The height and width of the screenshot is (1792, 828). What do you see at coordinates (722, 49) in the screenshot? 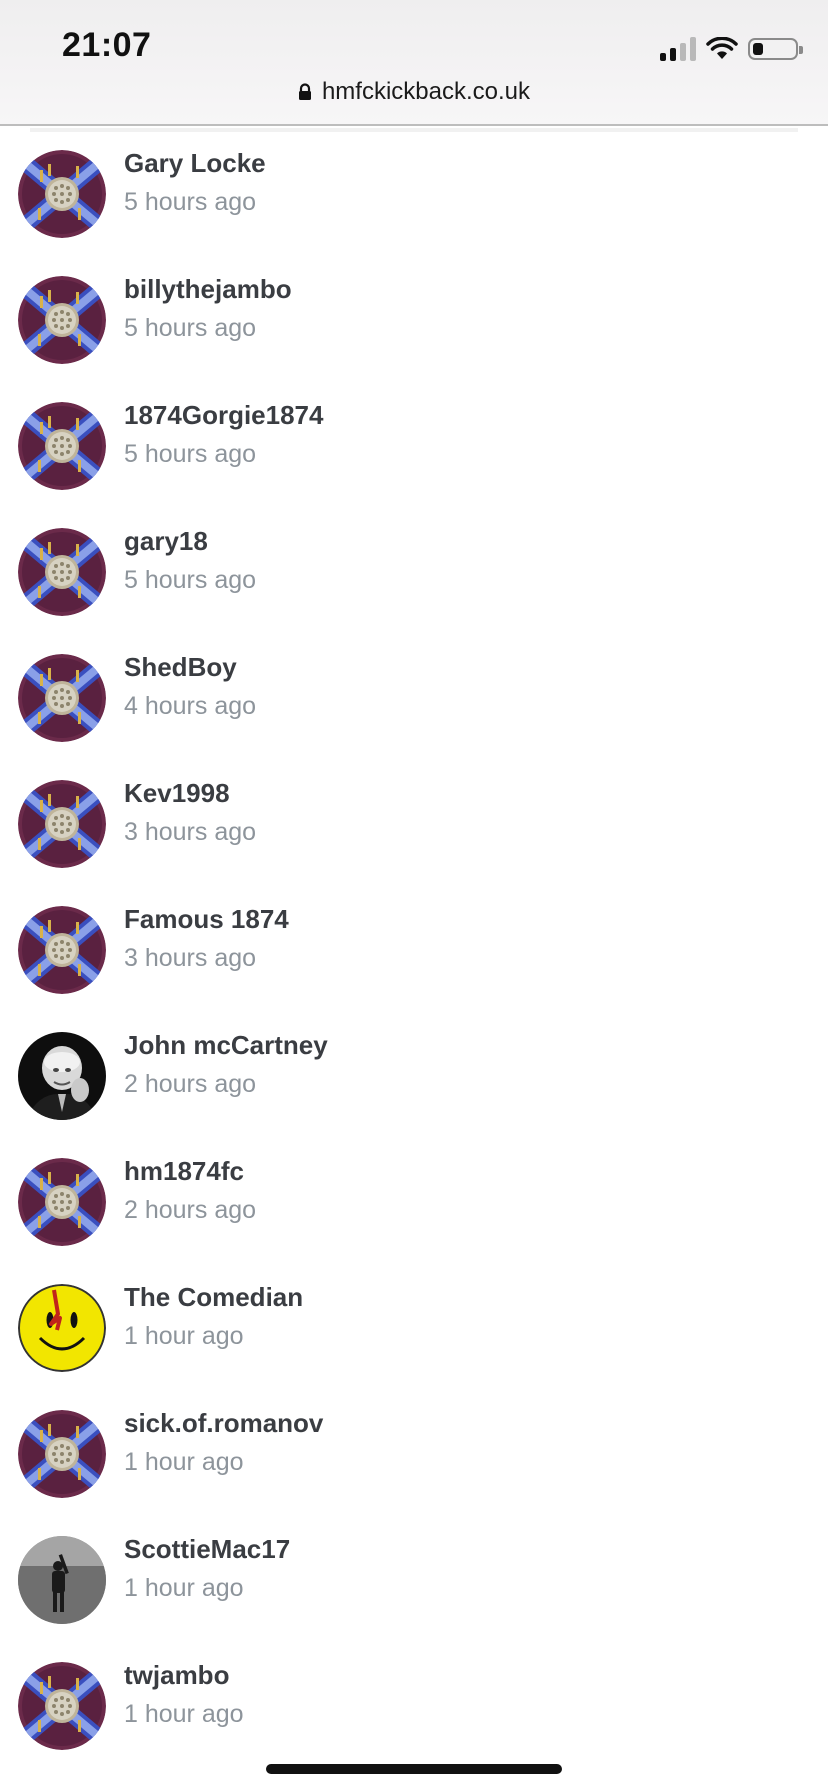
I see `wifi-icon` at bounding box center [722, 49].